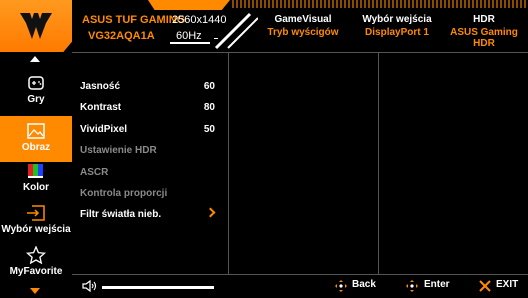 This screenshot has width=528, height=298. What do you see at coordinates (36, 229) in the screenshot?
I see `sidebar-item-label: Wybór wejścia` at bounding box center [36, 229].